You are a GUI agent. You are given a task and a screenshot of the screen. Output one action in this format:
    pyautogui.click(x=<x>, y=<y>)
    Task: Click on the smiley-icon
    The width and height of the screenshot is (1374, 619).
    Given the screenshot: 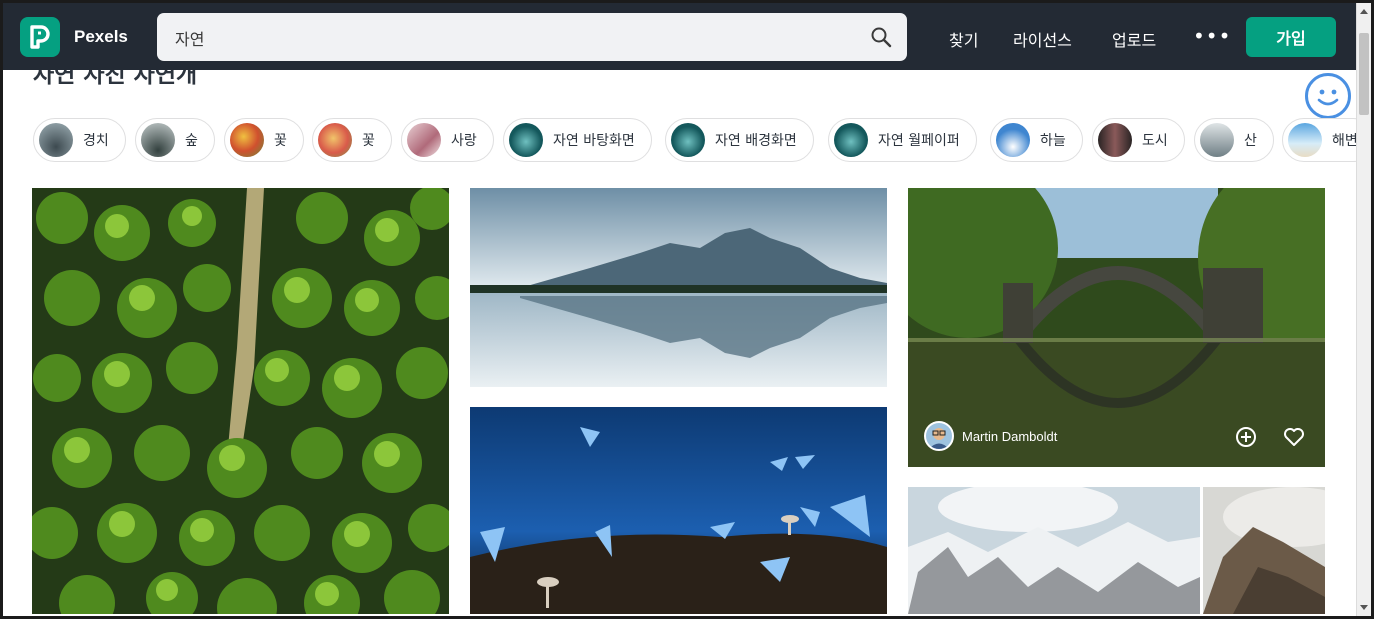 What is the action you would take?
    pyautogui.click(x=1328, y=96)
    